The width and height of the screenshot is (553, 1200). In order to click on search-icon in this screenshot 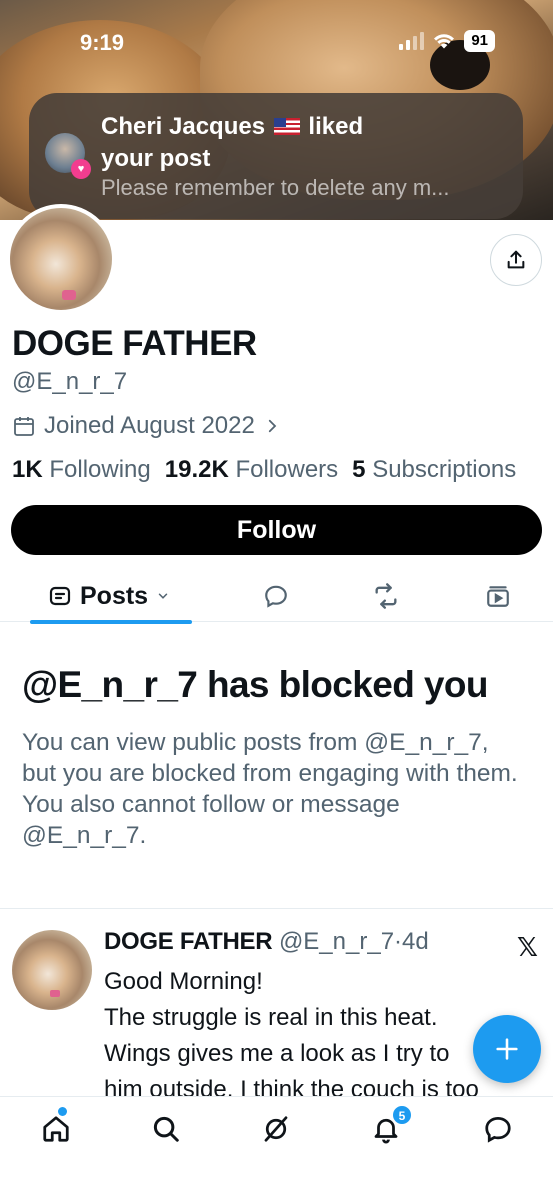, I will do `click(166, 1129)`.